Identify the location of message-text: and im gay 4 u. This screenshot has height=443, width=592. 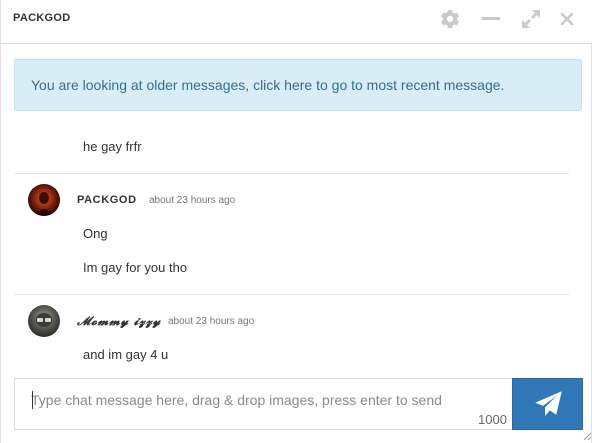
(126, 354).